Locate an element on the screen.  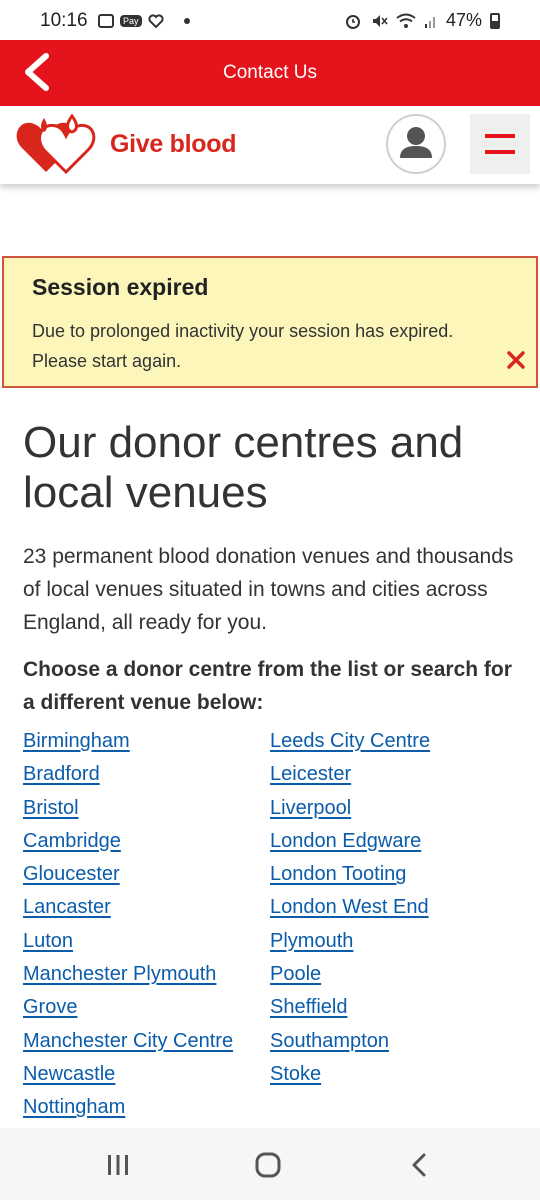
donor-centre-link-left: Manchester City Centre is located at coordinates (146, 1043).